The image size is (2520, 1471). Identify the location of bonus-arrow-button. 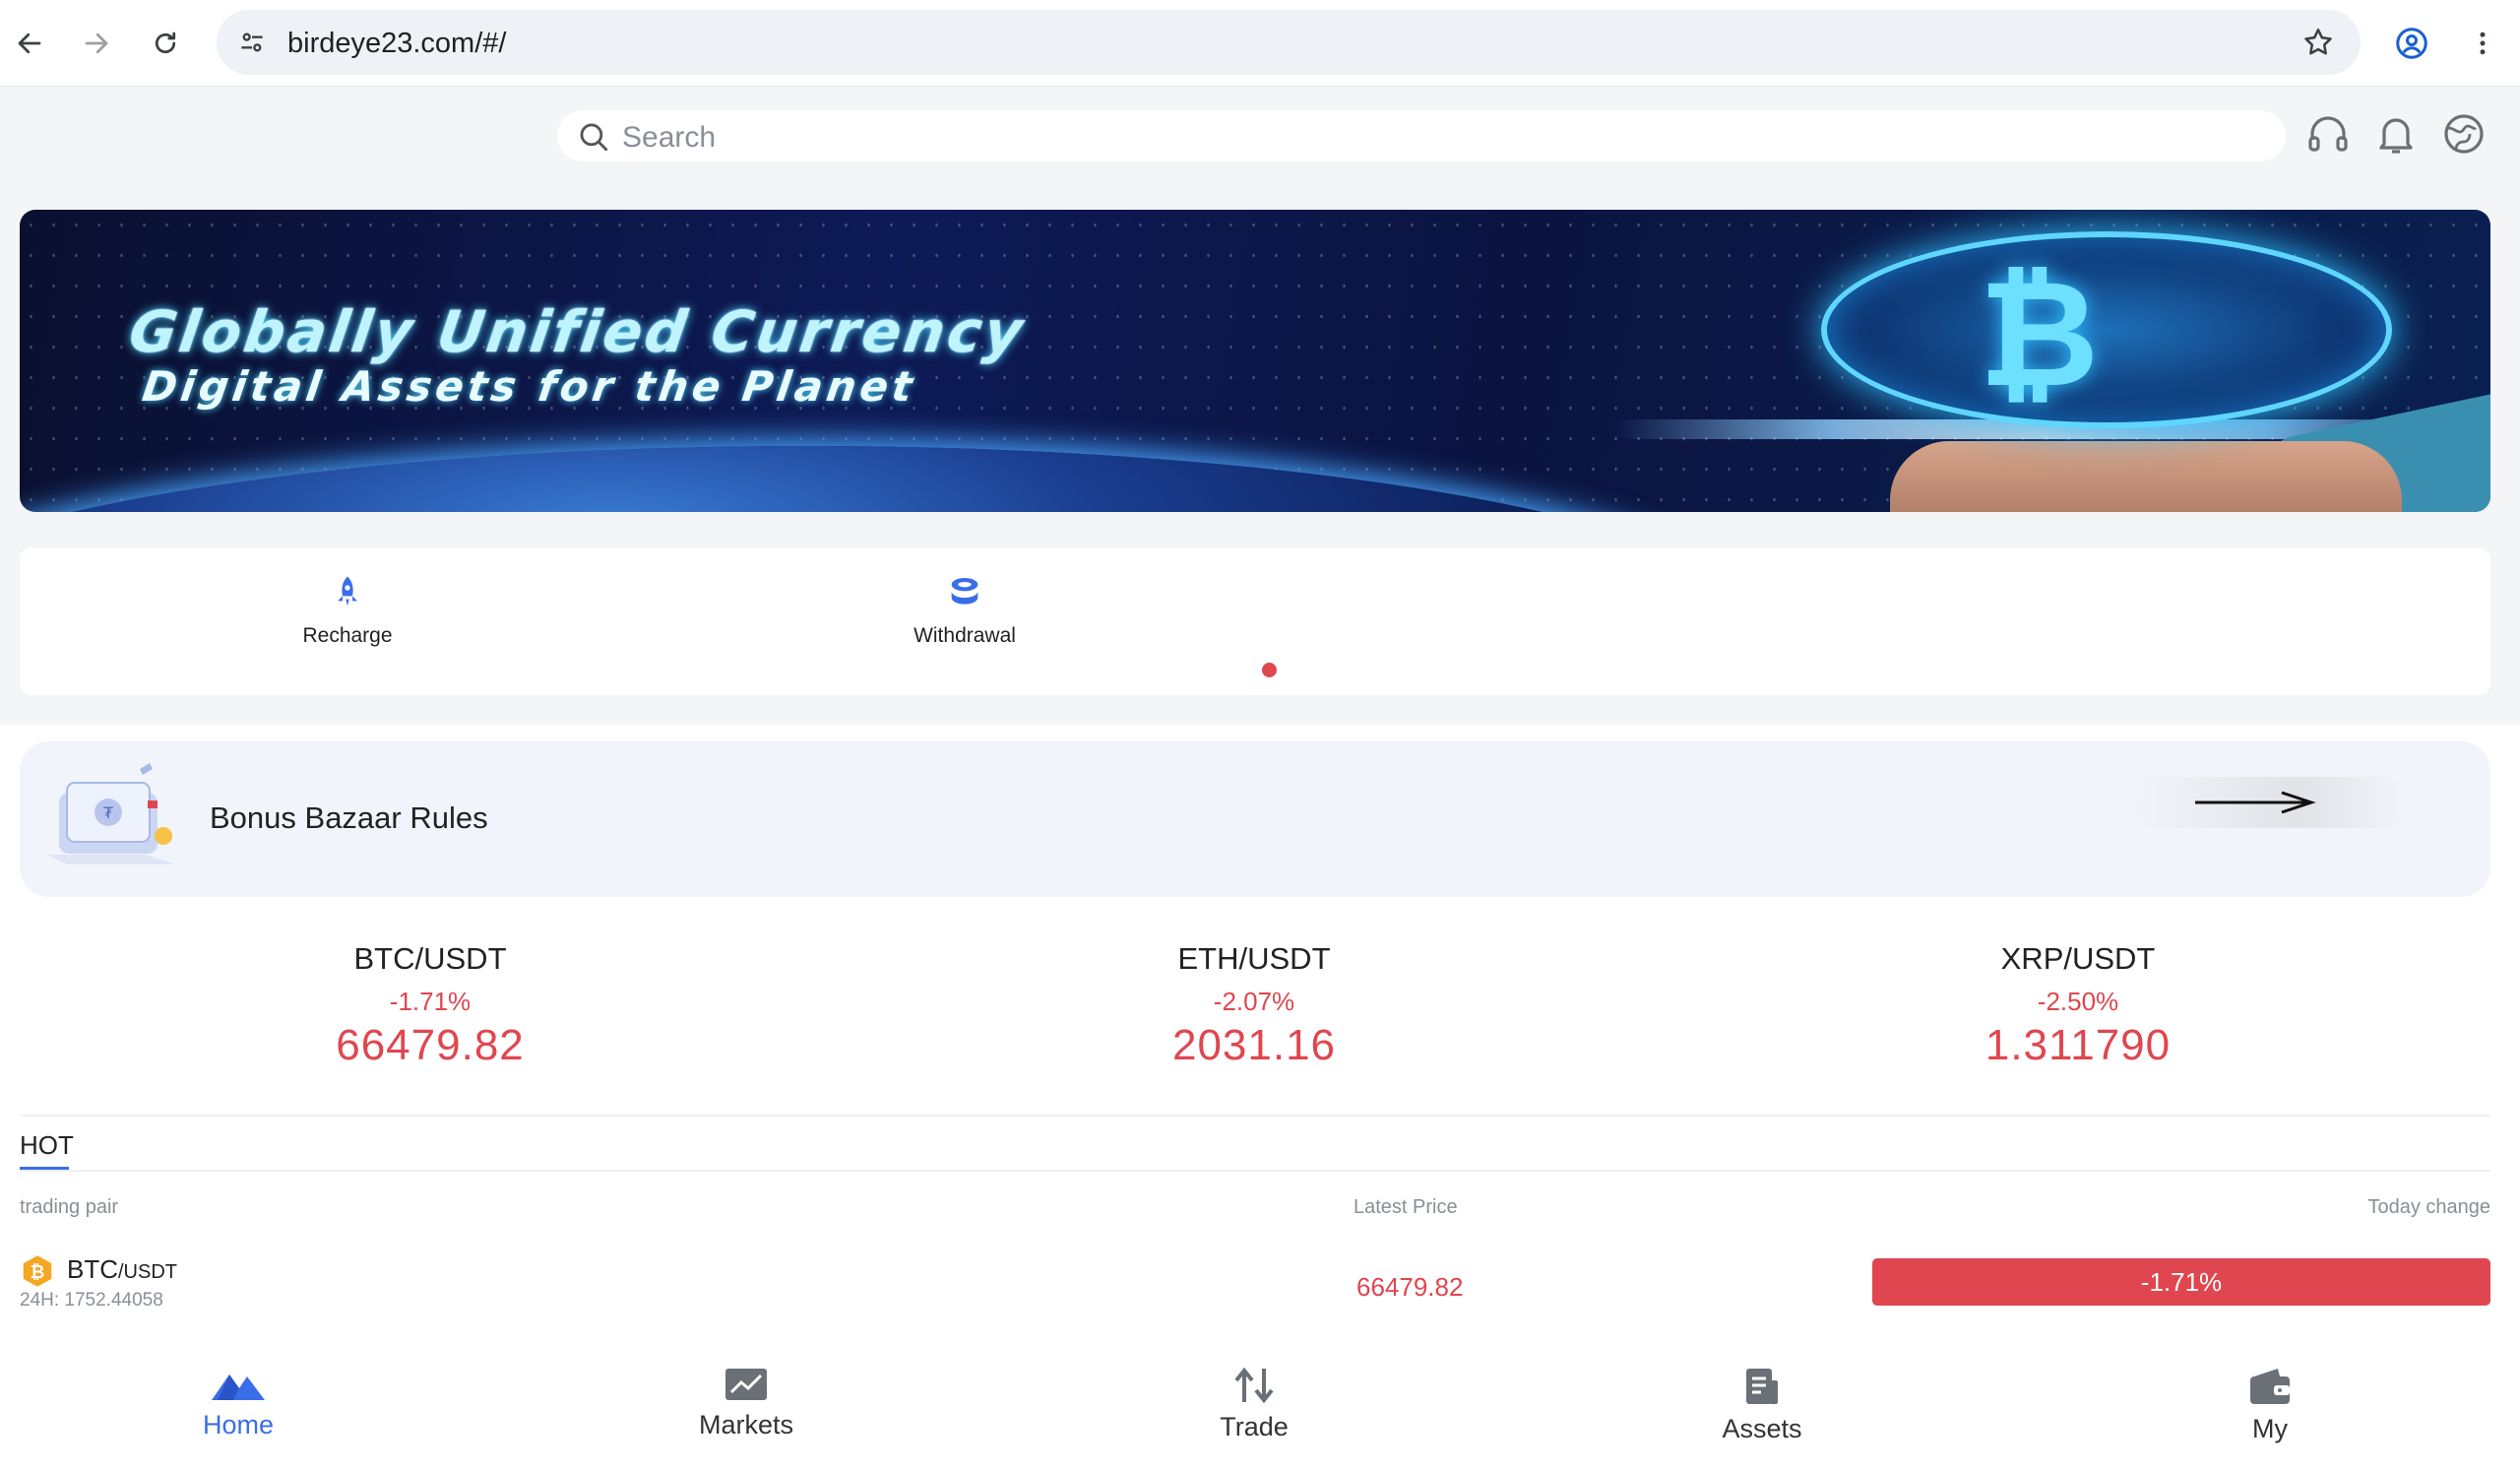
(2270, 802).